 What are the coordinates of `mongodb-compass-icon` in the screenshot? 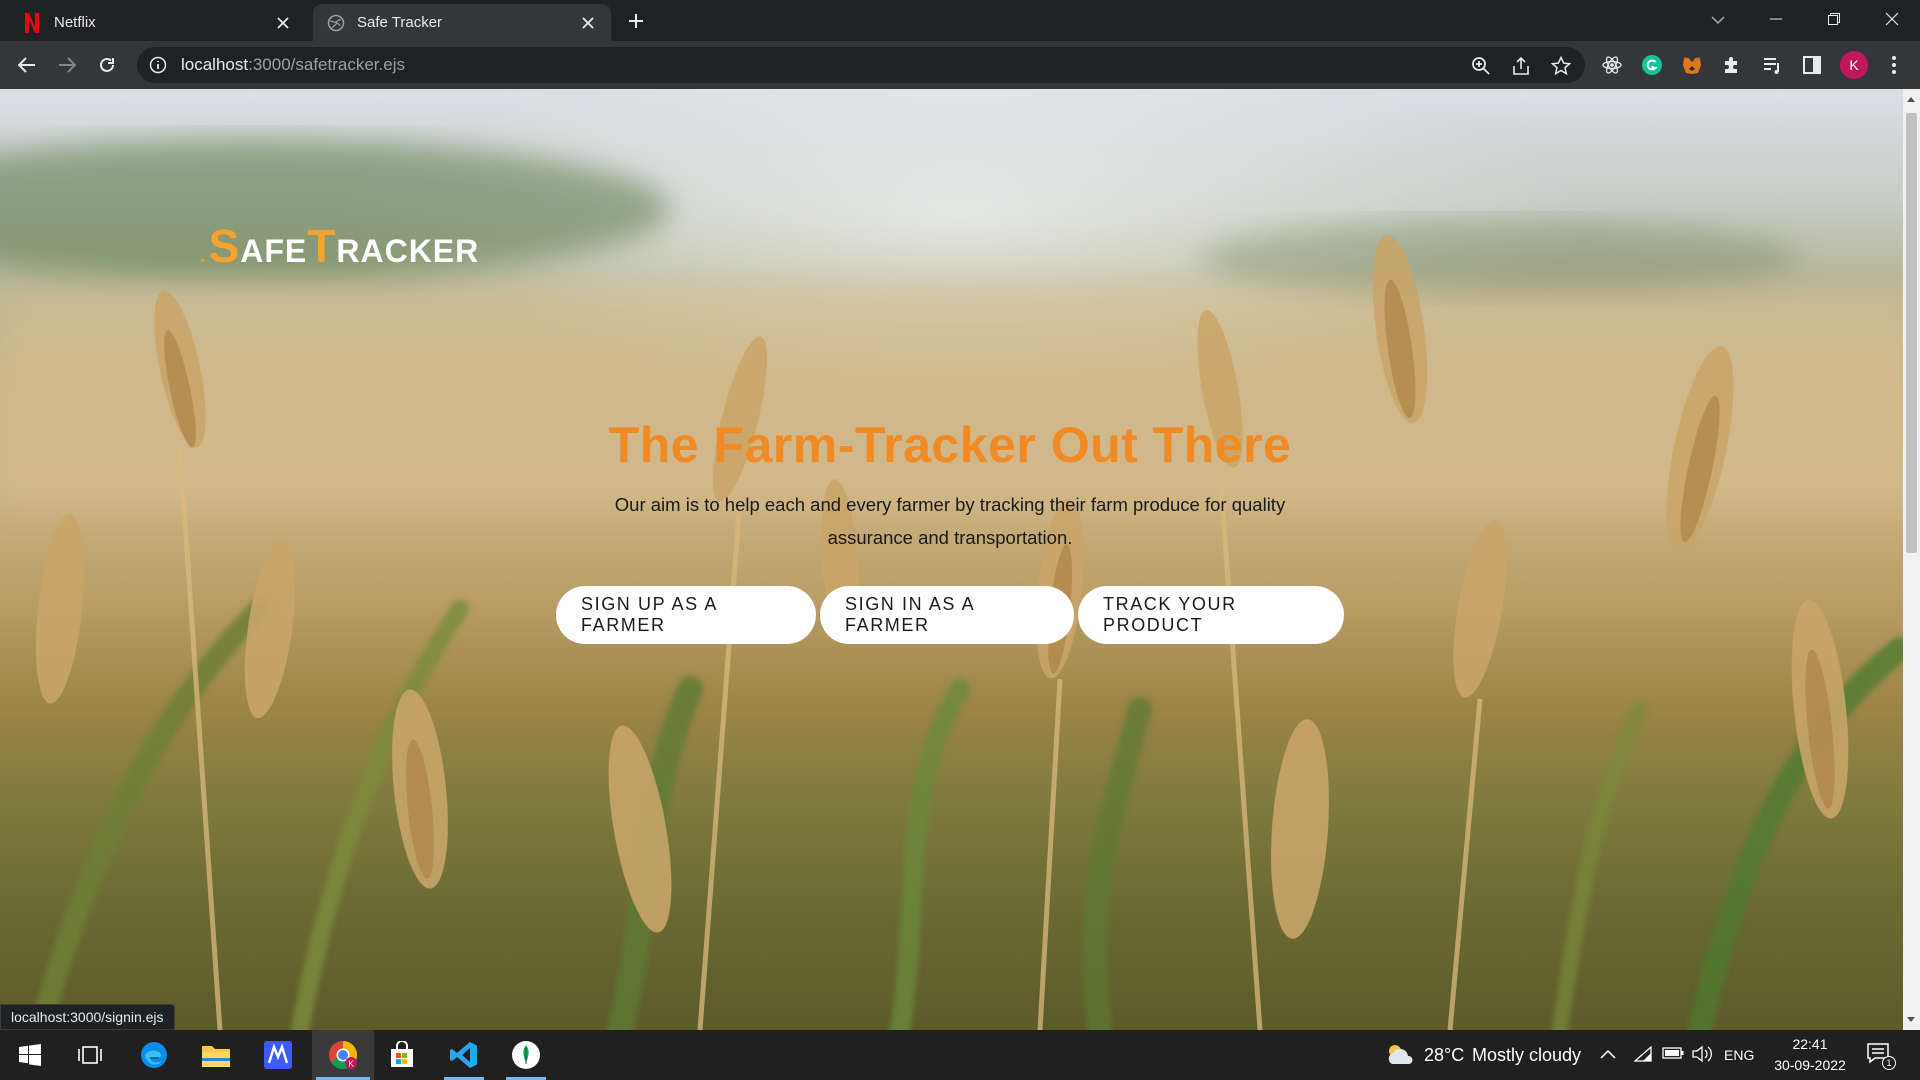 It's located at (526, 1055).